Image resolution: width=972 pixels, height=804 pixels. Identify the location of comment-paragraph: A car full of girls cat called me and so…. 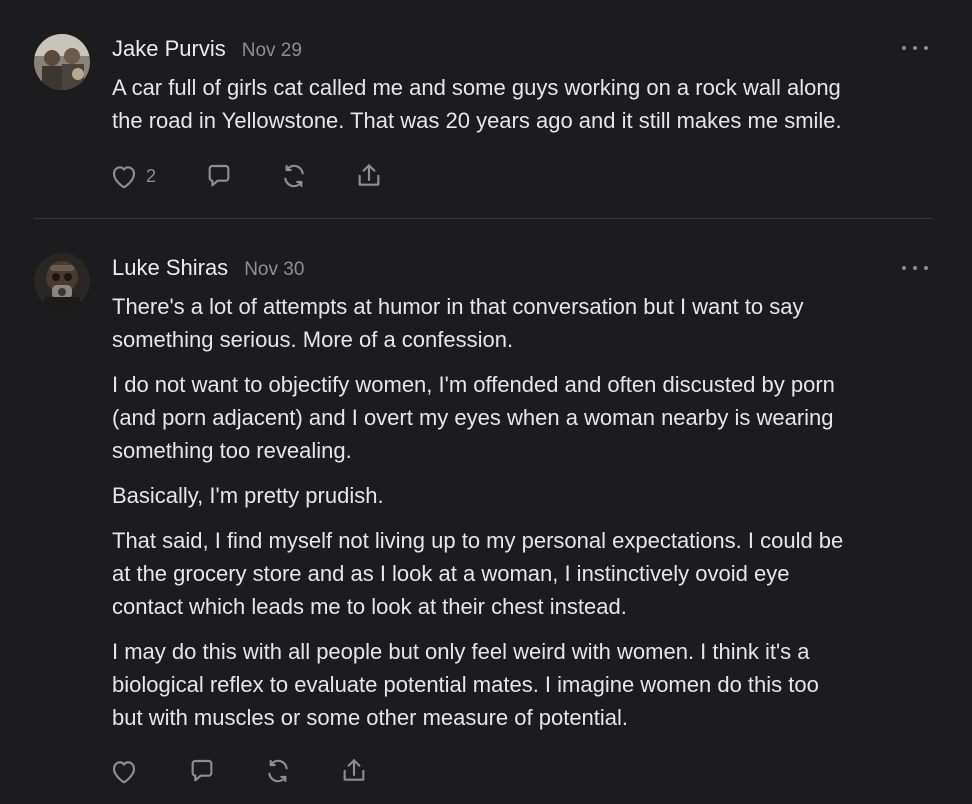
(527, 104).